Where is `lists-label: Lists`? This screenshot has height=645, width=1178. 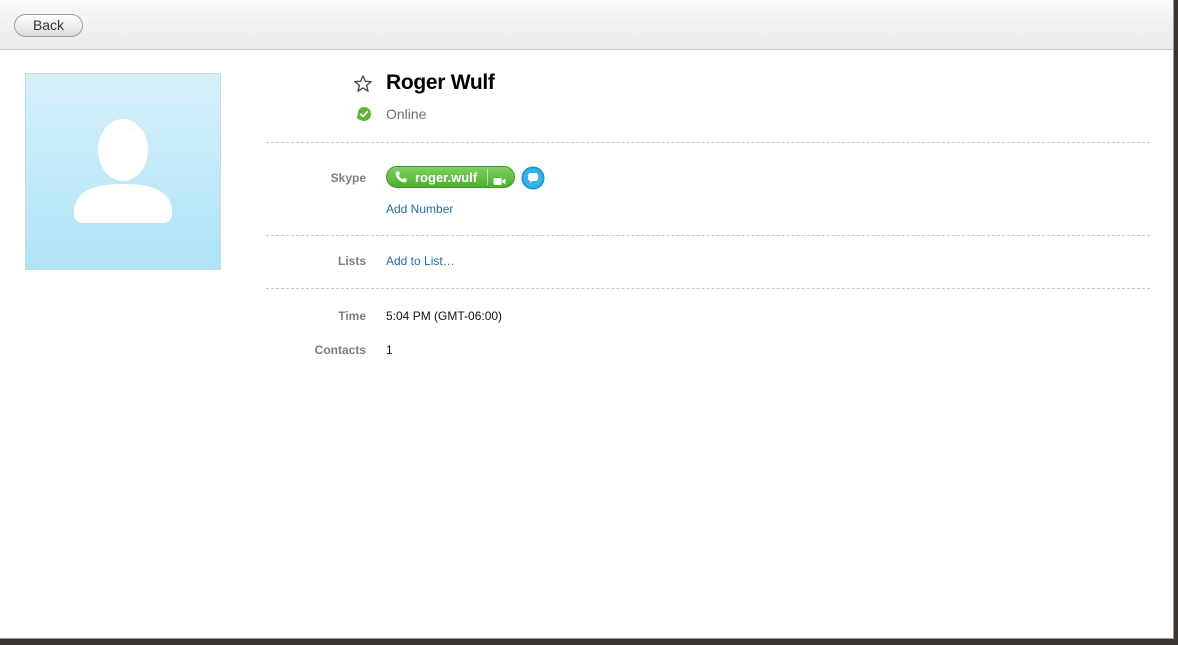 lists-label: Lists is located at coordinates (351, 261).